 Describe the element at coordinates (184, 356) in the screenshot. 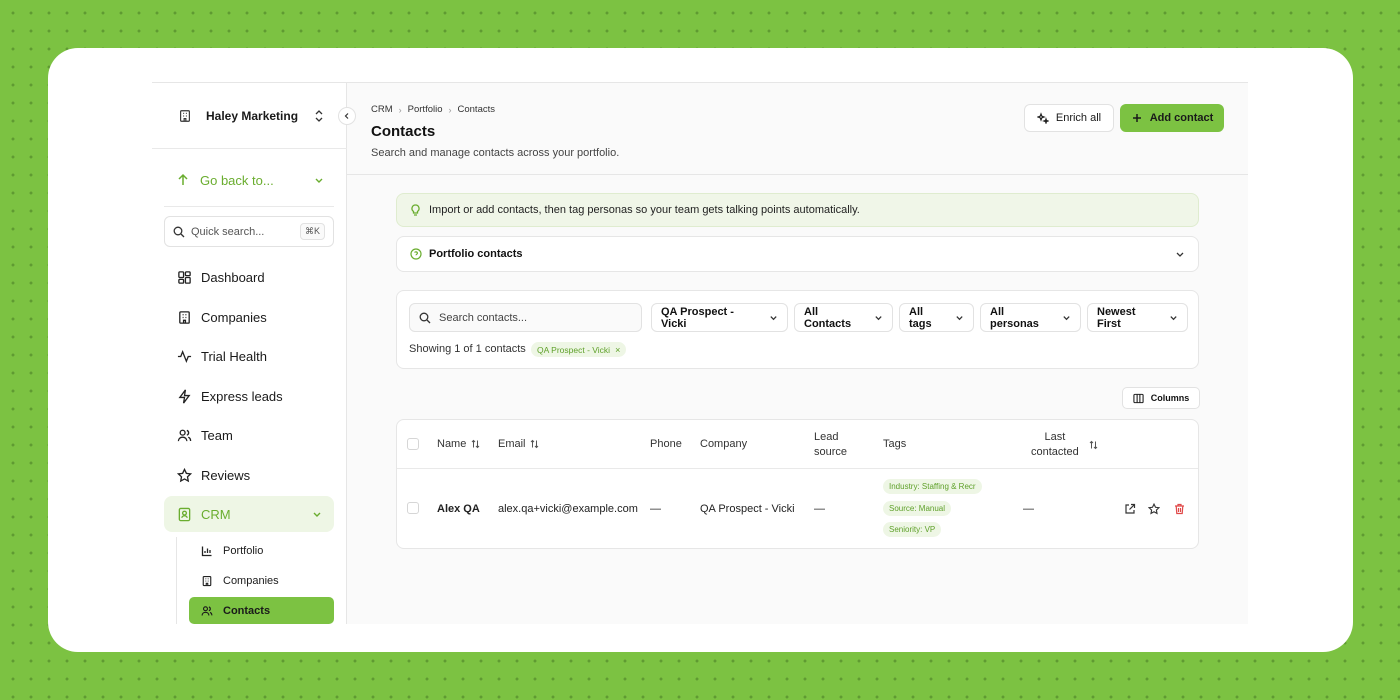

I see `activity-icon` at that location.